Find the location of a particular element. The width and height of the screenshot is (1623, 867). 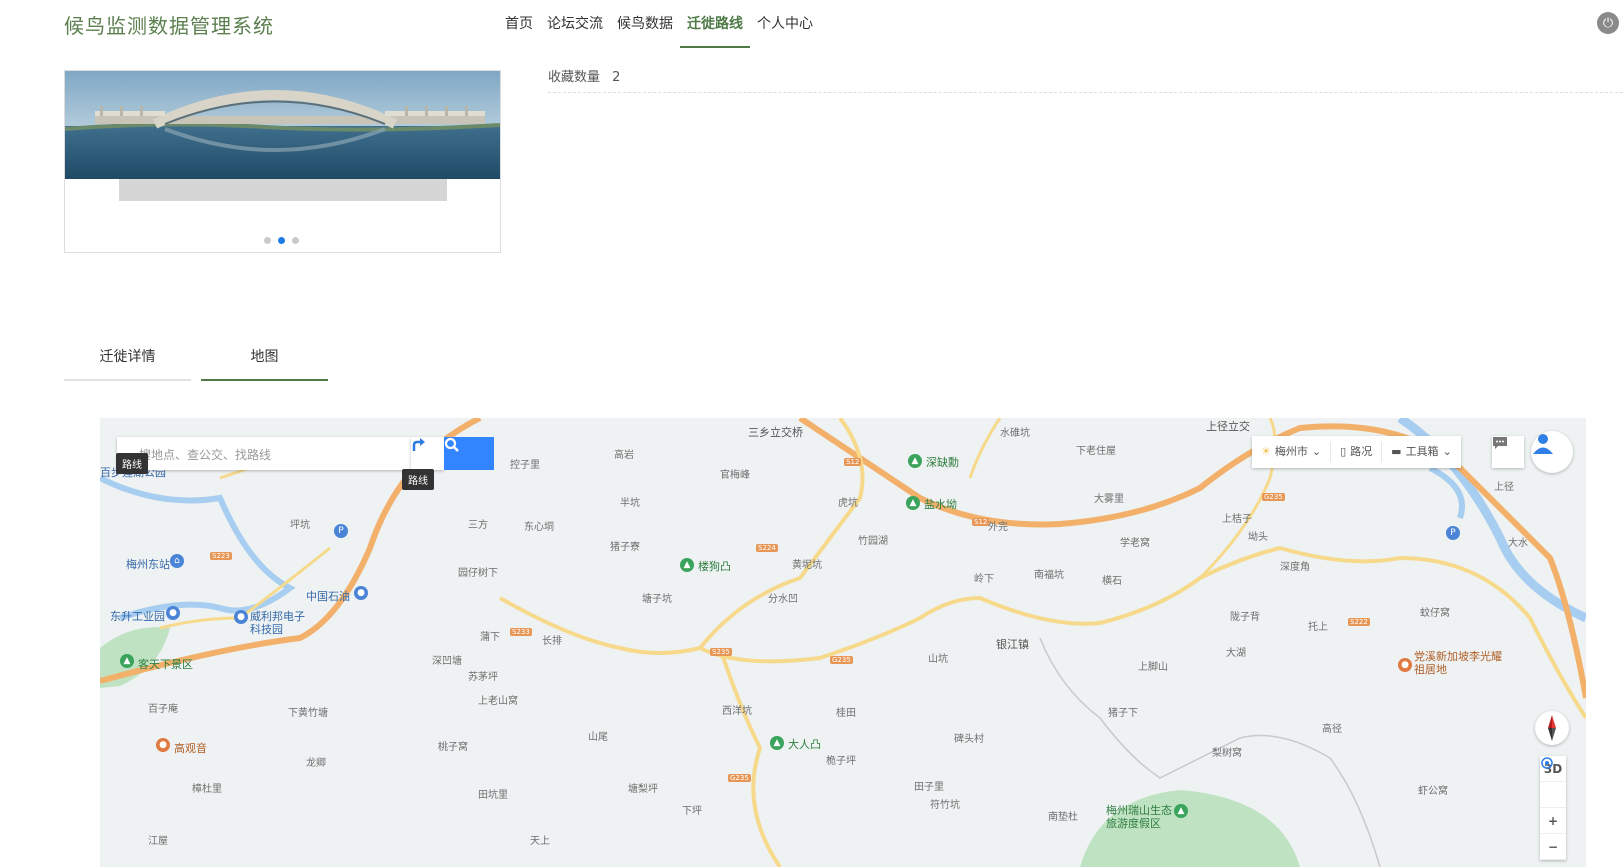

map-label: 虾公窝 is located at coordinates (1433, 791).